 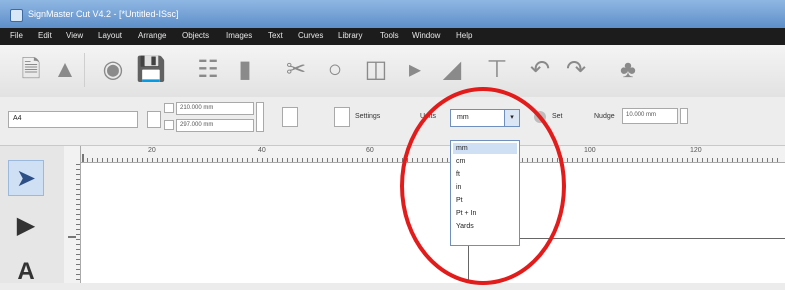 I want to click on ruler-marker, so click(x=72, y=237).